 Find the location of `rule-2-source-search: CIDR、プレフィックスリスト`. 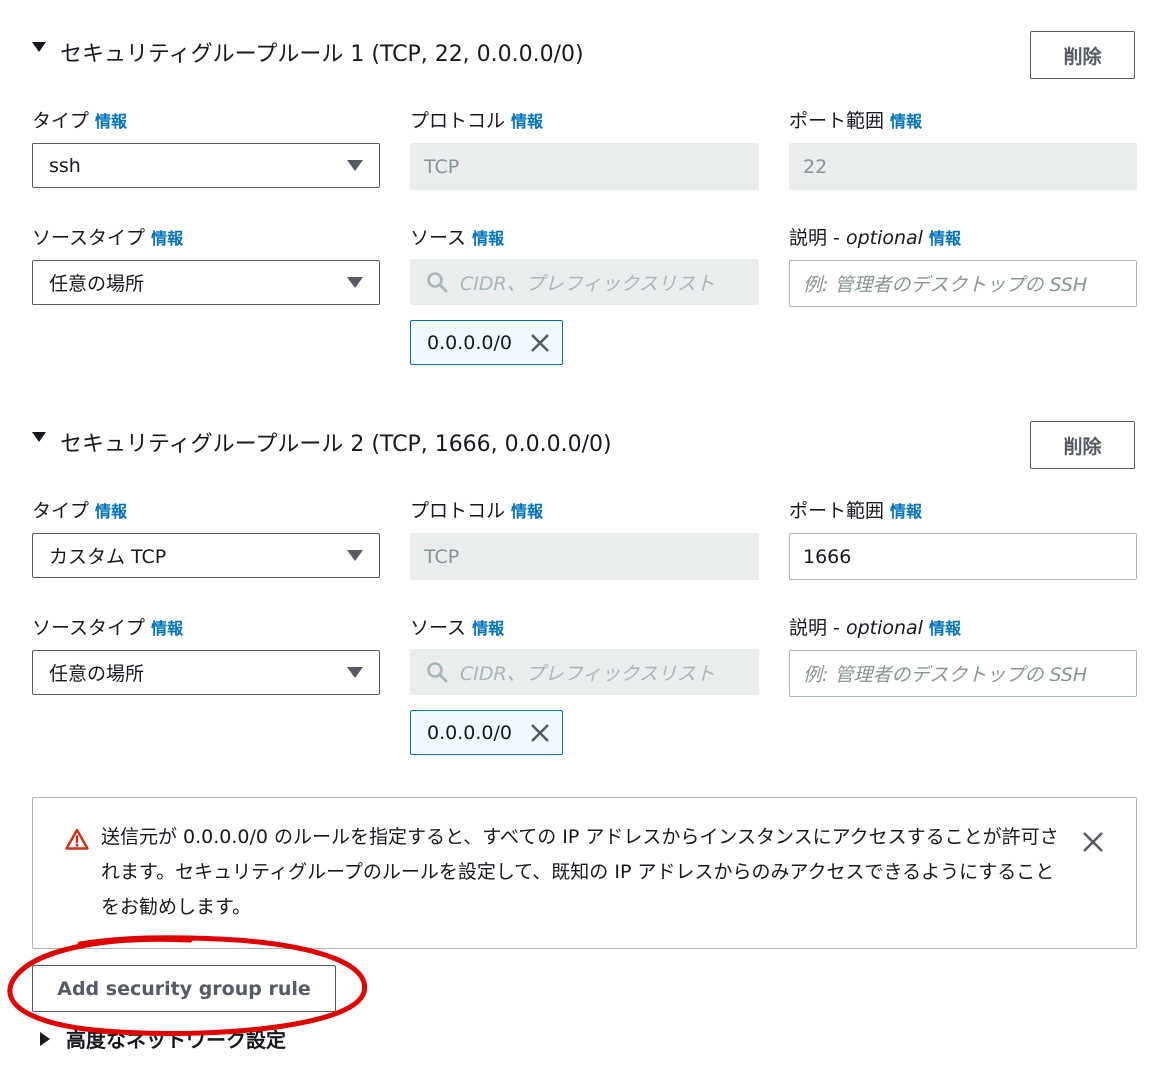

rule-2-source-search: CIDR、プレフィックスリスト is located at coordinates (584, 672).